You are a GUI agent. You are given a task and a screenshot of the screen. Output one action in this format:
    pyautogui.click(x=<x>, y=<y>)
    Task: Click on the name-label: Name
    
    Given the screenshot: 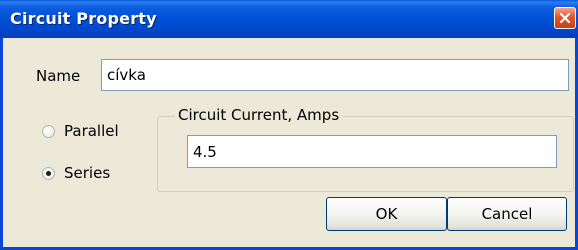 What is the action you would take?
    pyautogui.click(x=58, y=76)
    